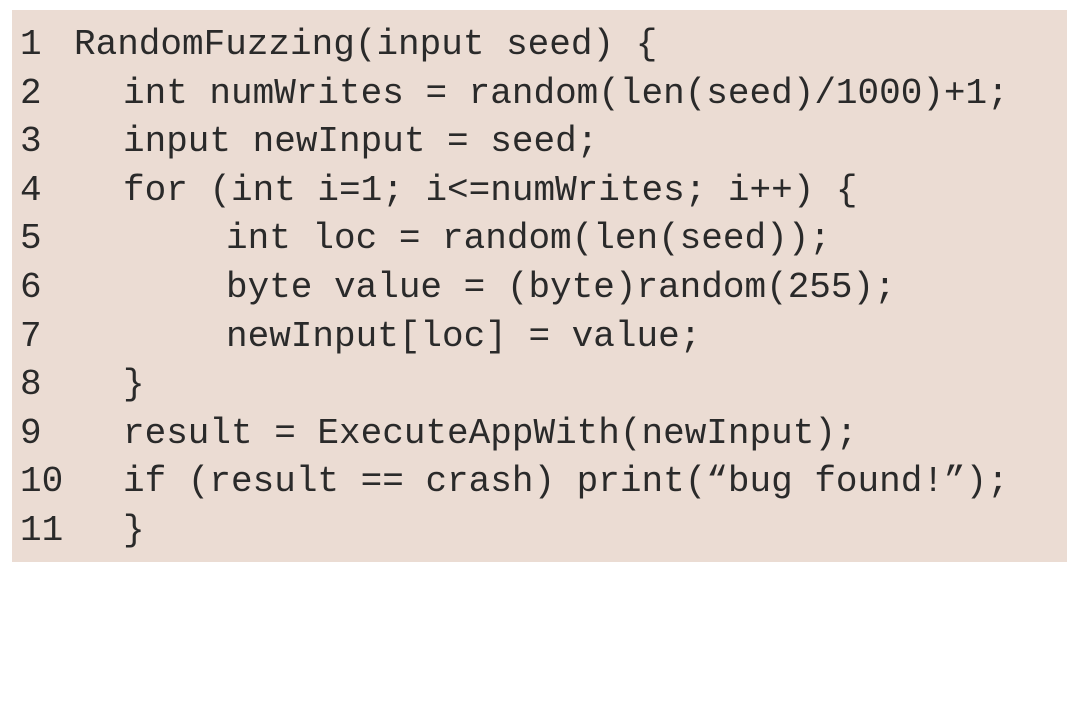  Describe the element at coordinates (31, 44) in the screenshot. I see `line-number: 1` at that location.